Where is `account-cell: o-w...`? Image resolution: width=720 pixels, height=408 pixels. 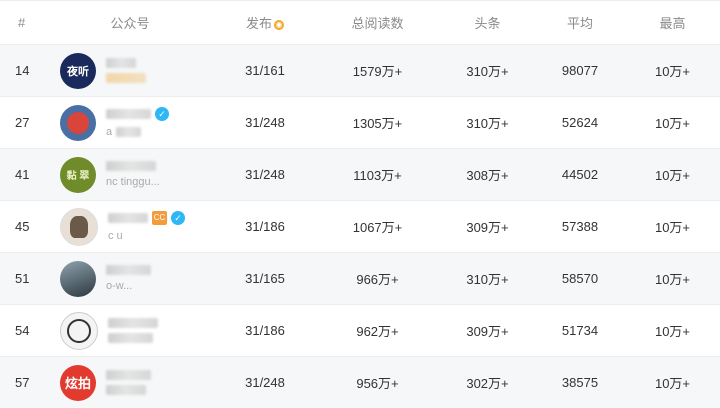
account-cell: o-w... is located at coordinates (130, 278).